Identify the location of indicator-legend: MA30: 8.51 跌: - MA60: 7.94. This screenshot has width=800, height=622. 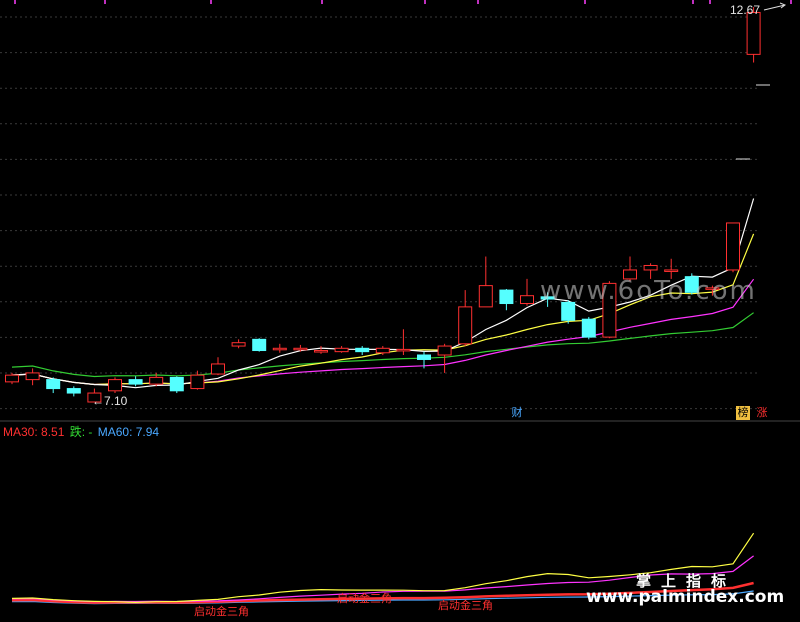
(82, 431).